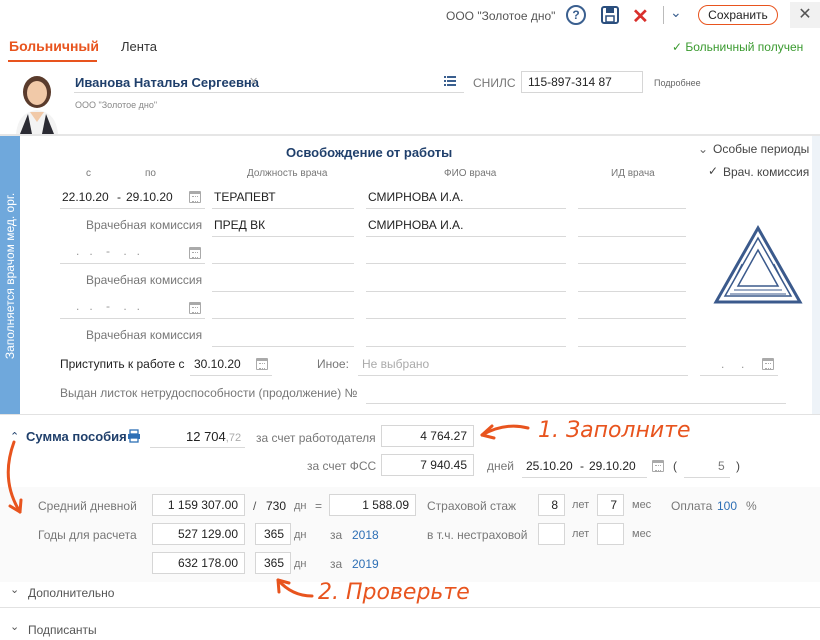 The image size is (820, 640). I want to click on commission-checkbox-label: Врач. комиссия, so click(766, 172).